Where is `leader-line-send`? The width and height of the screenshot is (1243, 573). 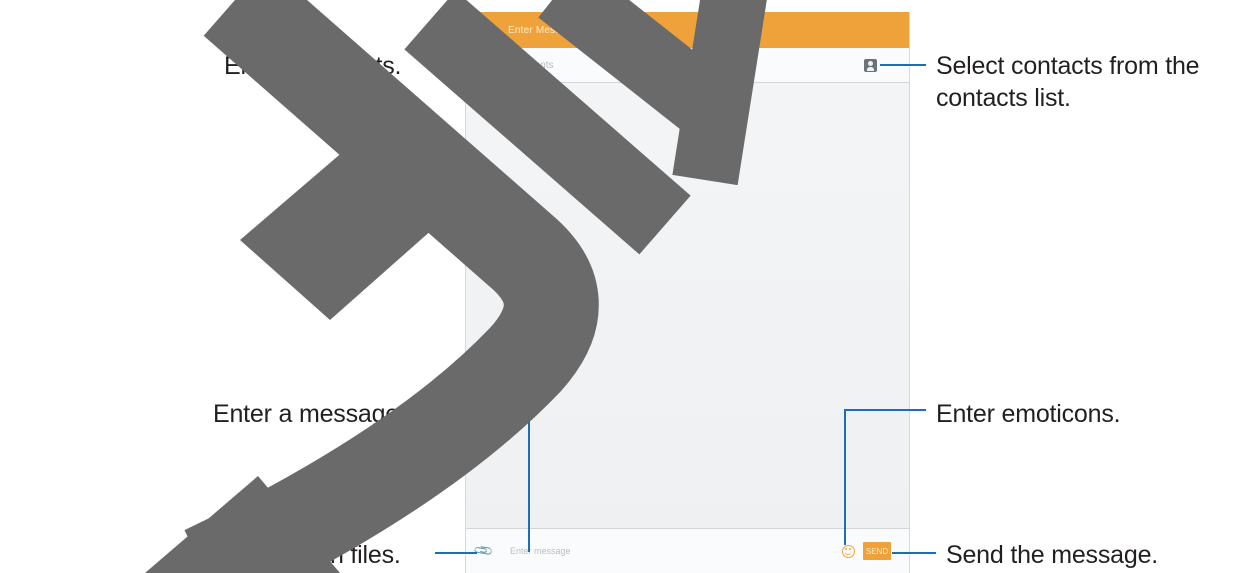 leader-line-send is located at coordinates (914, 553).